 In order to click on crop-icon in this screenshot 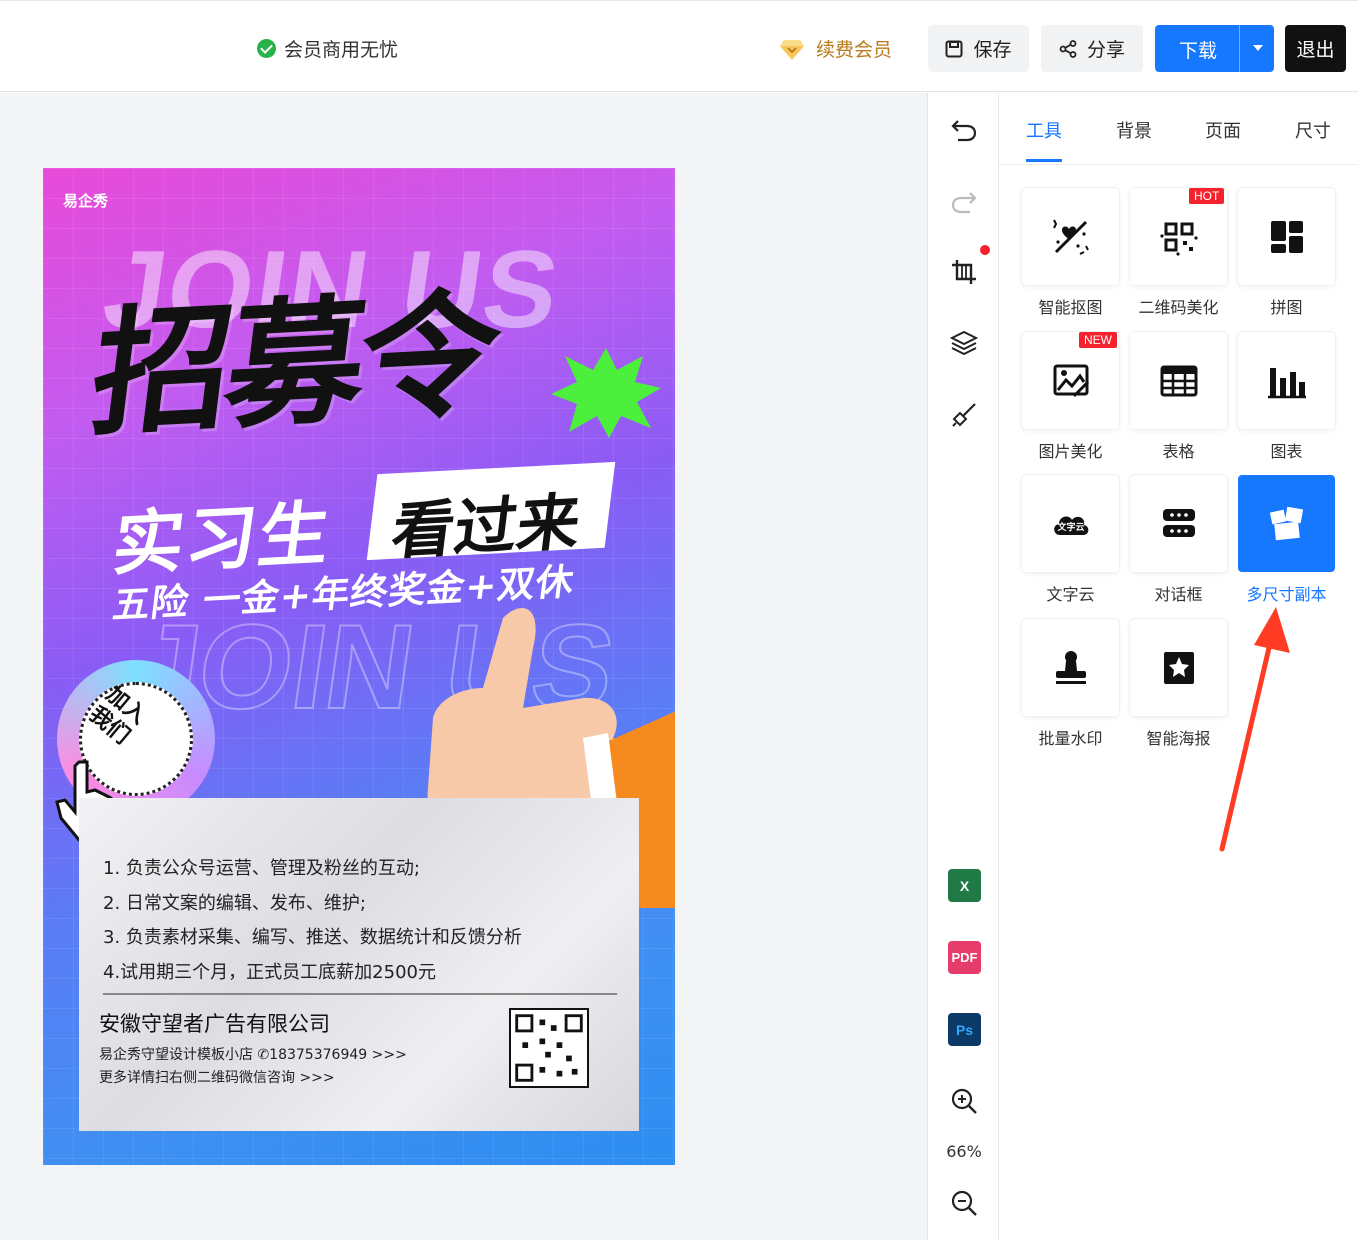, I will do `click(964, 272)`.